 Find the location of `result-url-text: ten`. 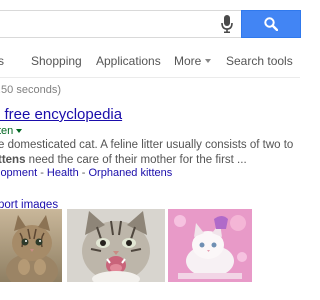

result-url-text: ten is located at coordinates (7, 131).